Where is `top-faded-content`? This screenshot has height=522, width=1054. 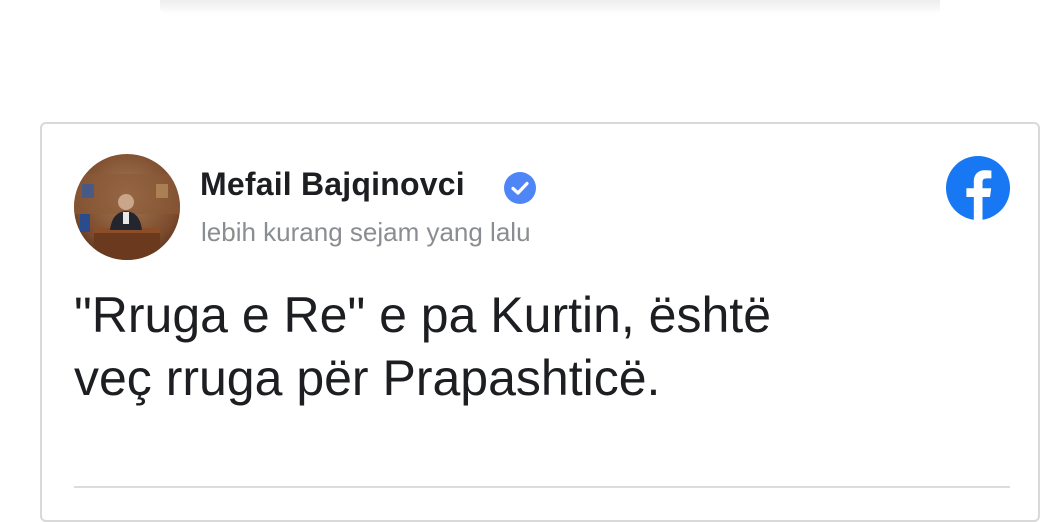 top-faded-content is located at coordinates (550, 7).